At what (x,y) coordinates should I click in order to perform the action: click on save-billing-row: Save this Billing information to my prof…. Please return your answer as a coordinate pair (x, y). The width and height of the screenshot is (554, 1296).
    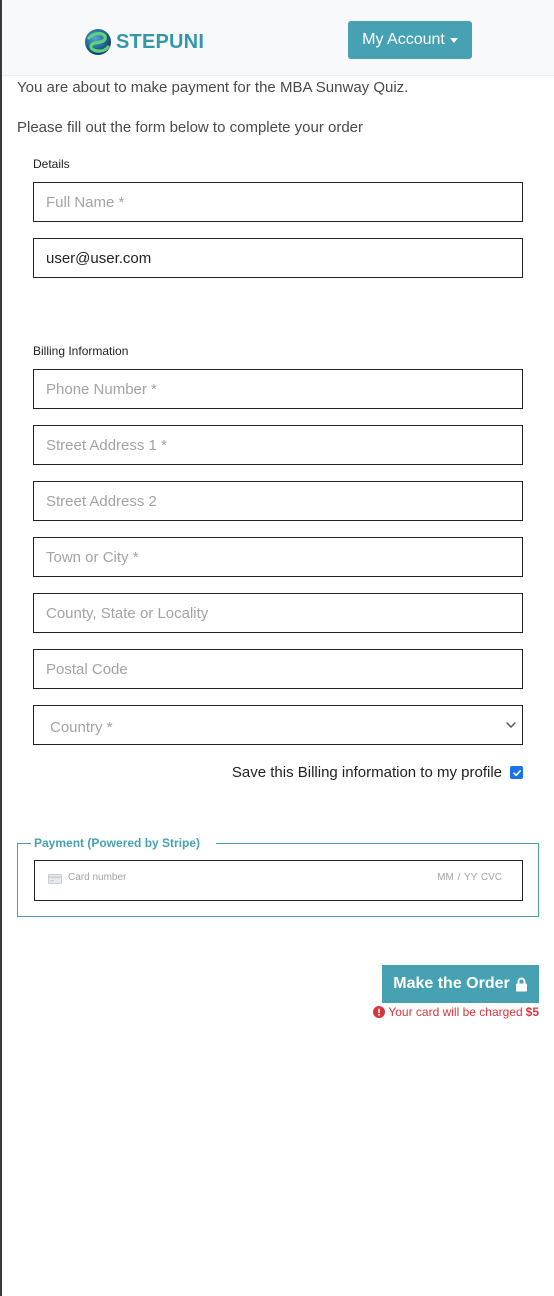
    Looking at the image, I should click on (377, 772).